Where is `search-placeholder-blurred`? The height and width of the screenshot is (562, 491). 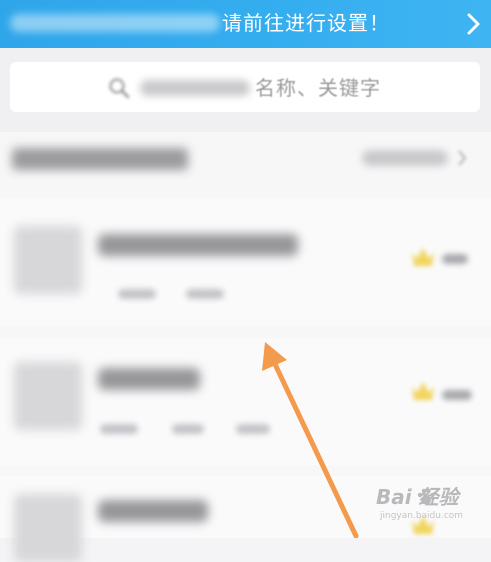 search-placeholder-blurred is located at coordinates (195, 88).